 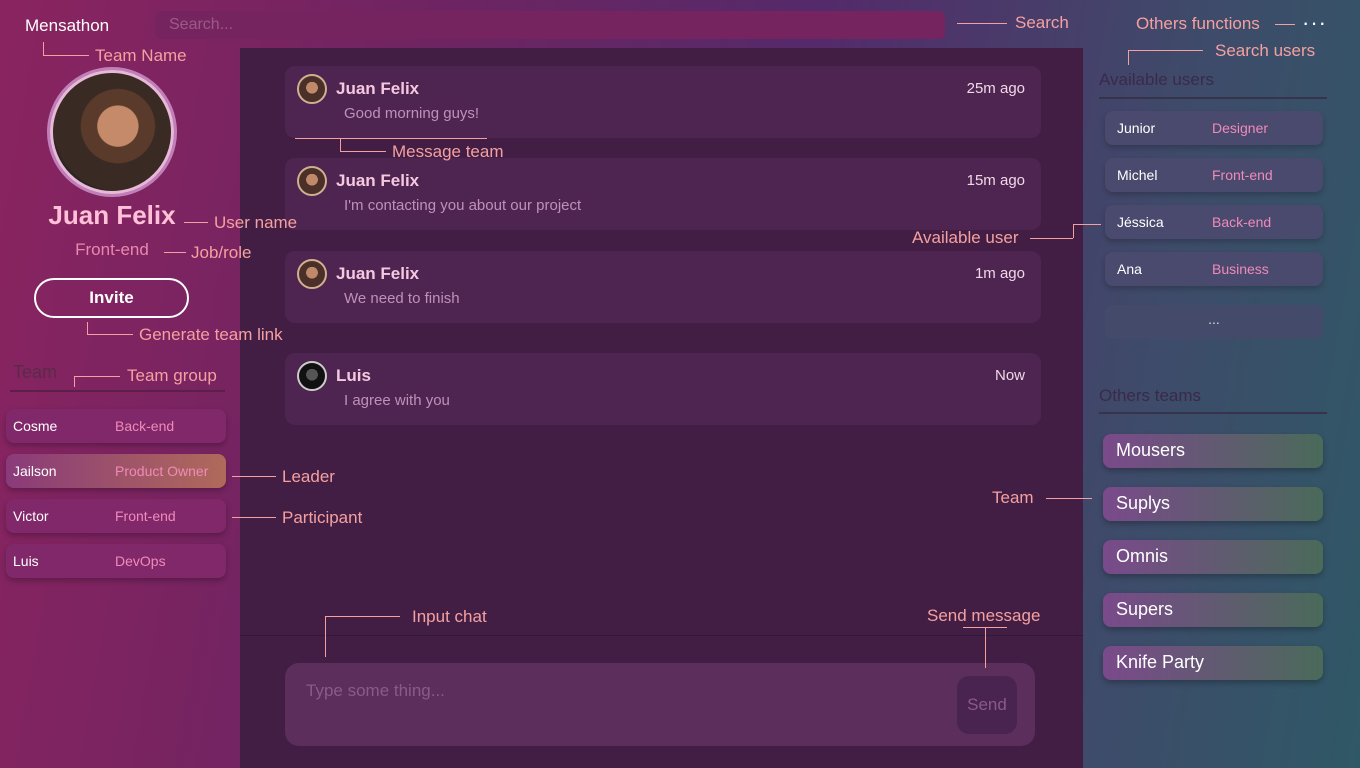 What do you see at coordinates (1140, 222) in the screenshot?
I see `available-user-name: Jéssica` at bounding box center [1140, 222].